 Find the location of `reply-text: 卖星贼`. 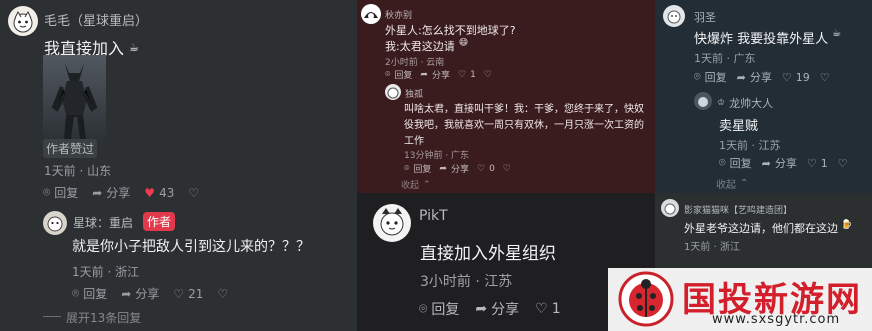

reply-text: 卖星贼 is located at coordinates (739, 126).